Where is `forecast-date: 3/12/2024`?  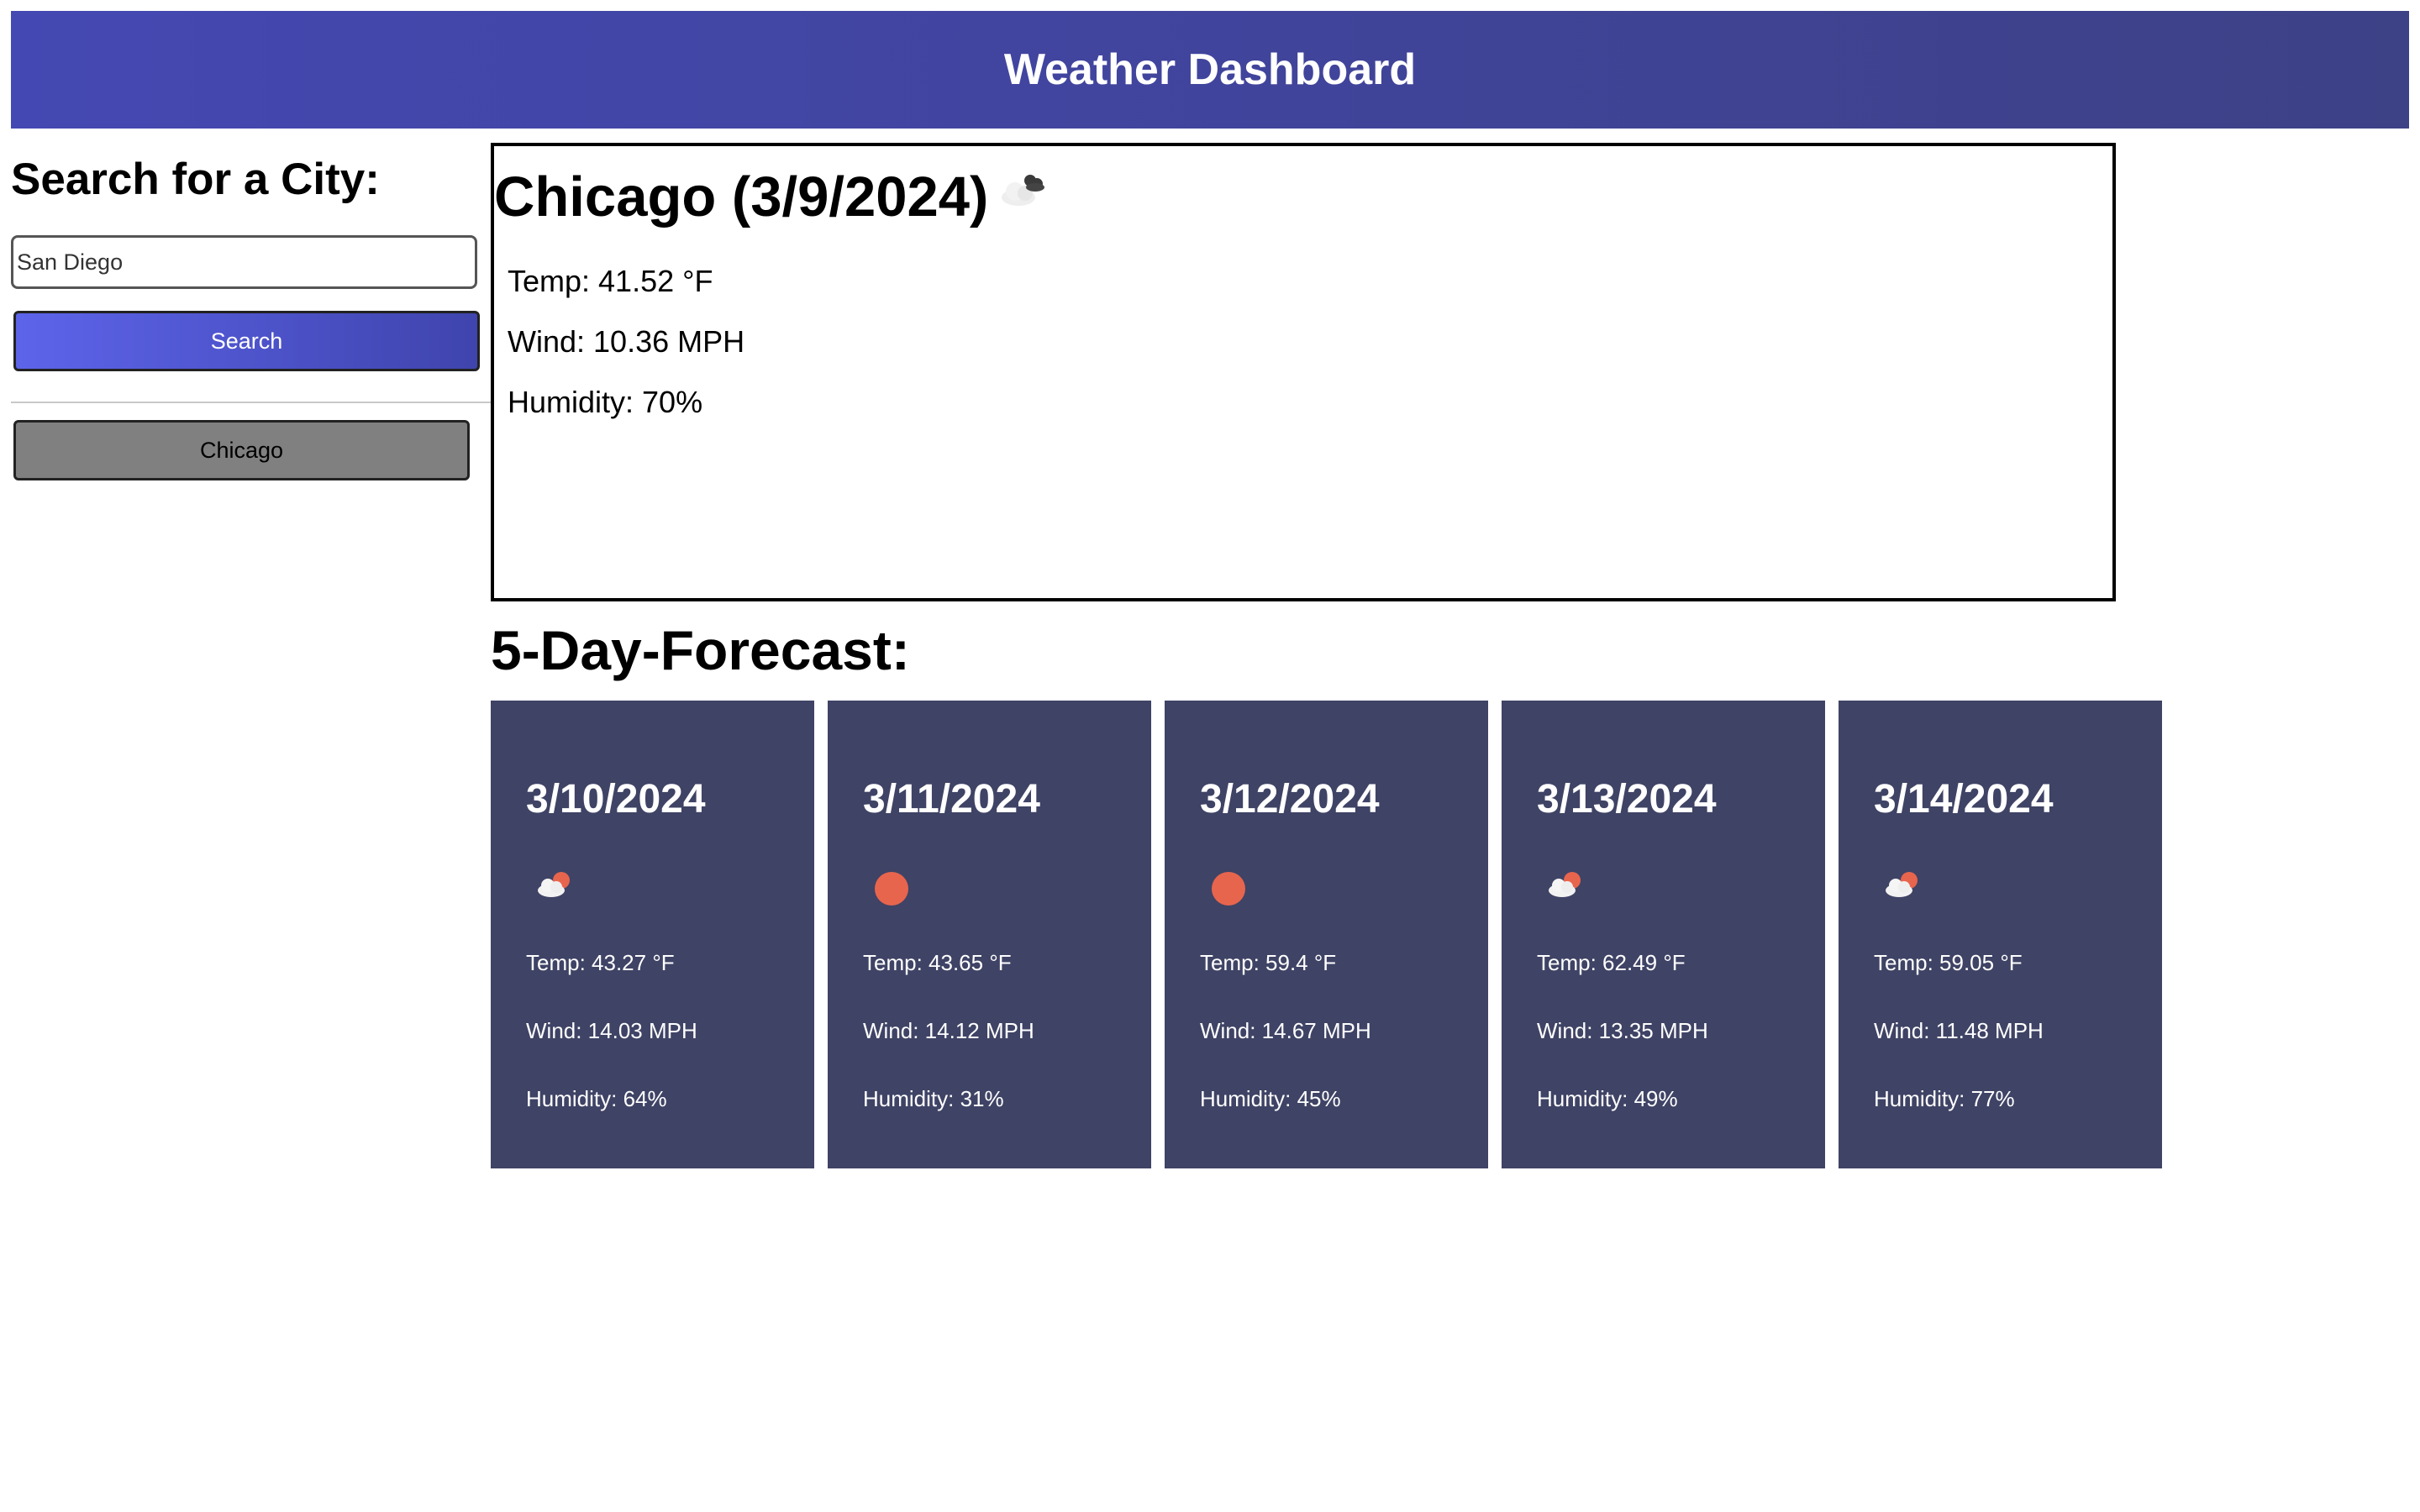 forecast-date: 3/12/2024 is located at coordinates (1290, 799).